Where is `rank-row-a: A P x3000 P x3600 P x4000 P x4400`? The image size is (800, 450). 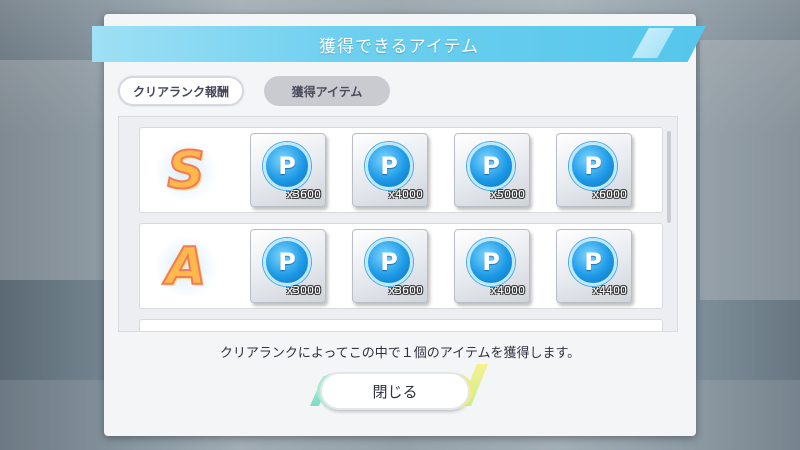 rank-row-a: A P x3000 P x3600 P x4000 P x4400 is located at coordinates (401, 266).